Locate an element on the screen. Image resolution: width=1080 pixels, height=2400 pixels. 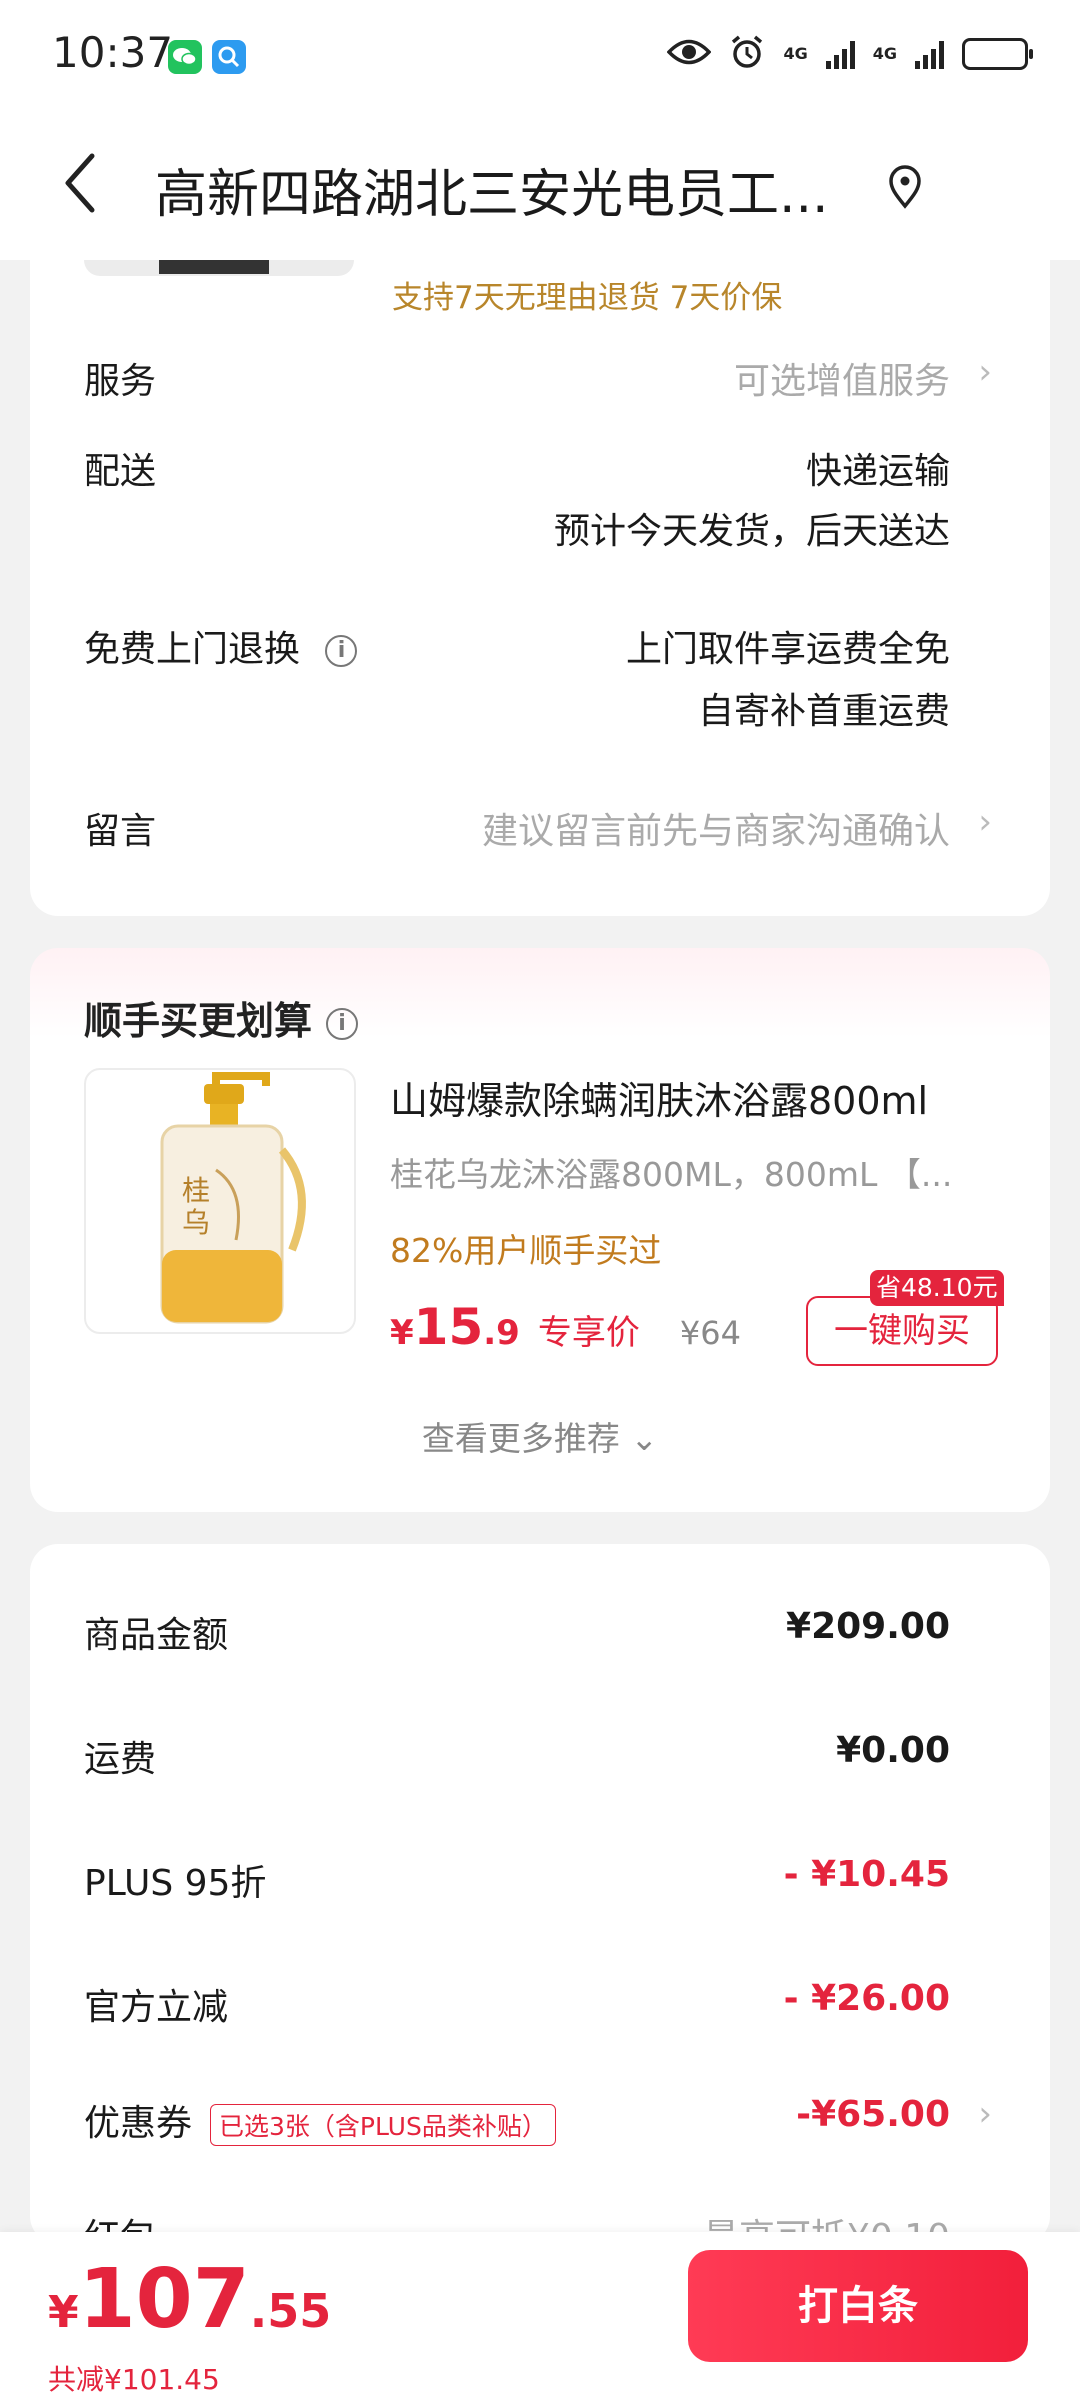
one-click-buy-button: 一键购买 is located at coordinates (902, 1331).